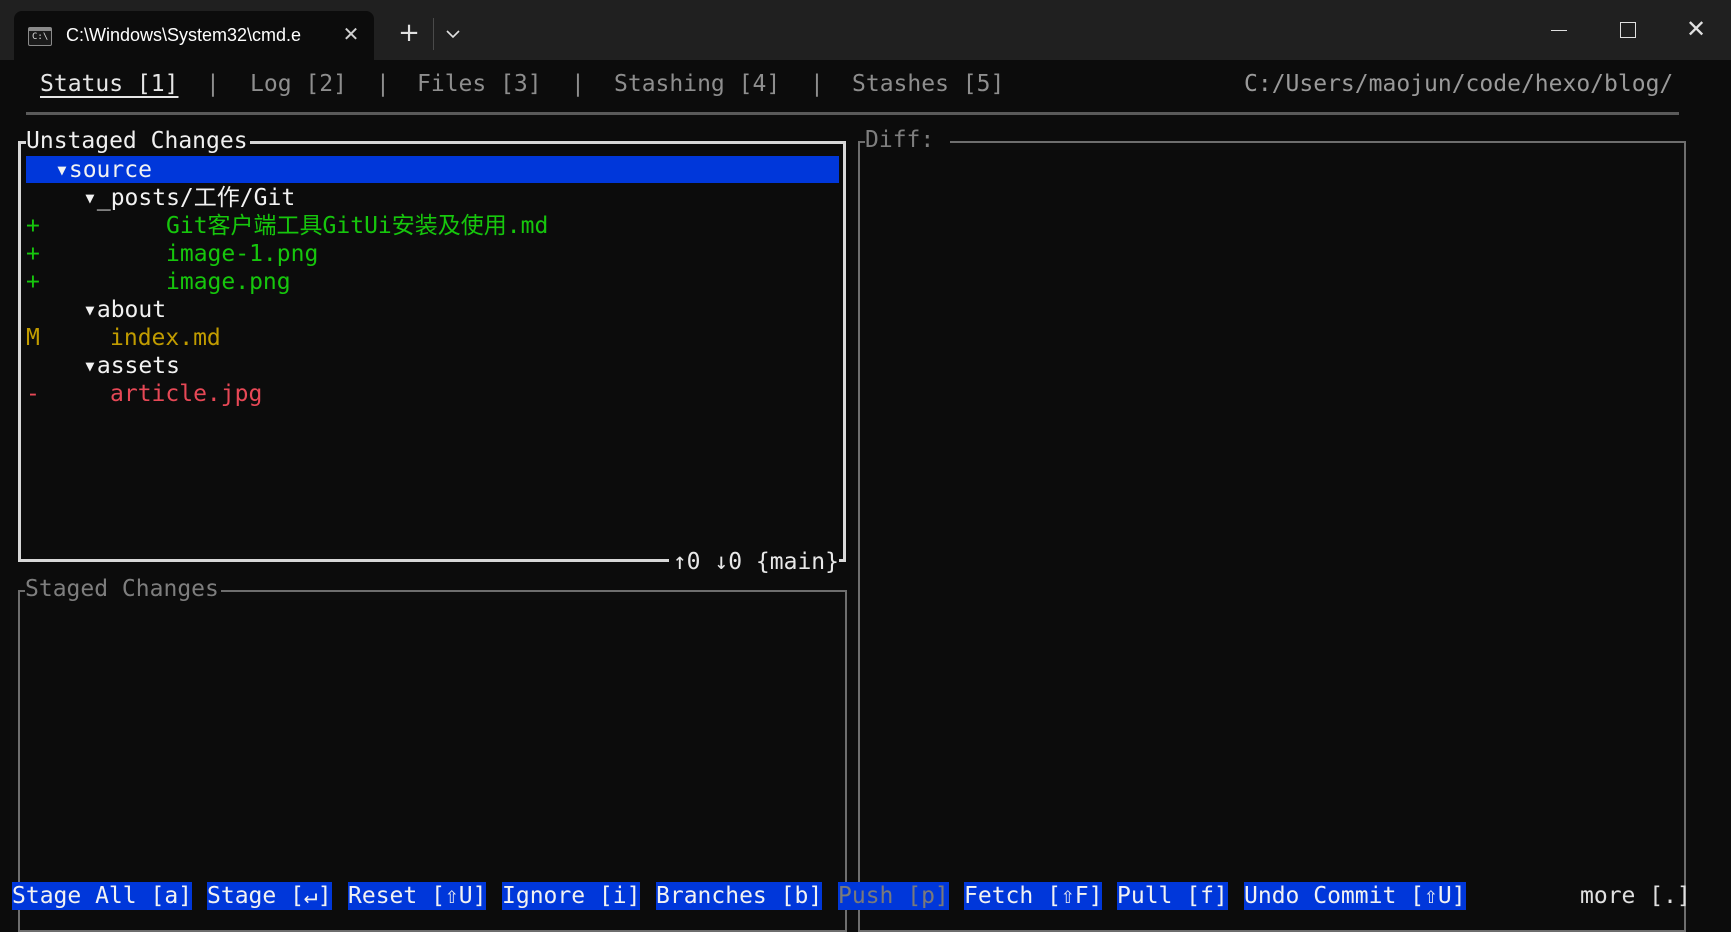  I want to click on status-flag: M, so click(33, 338).